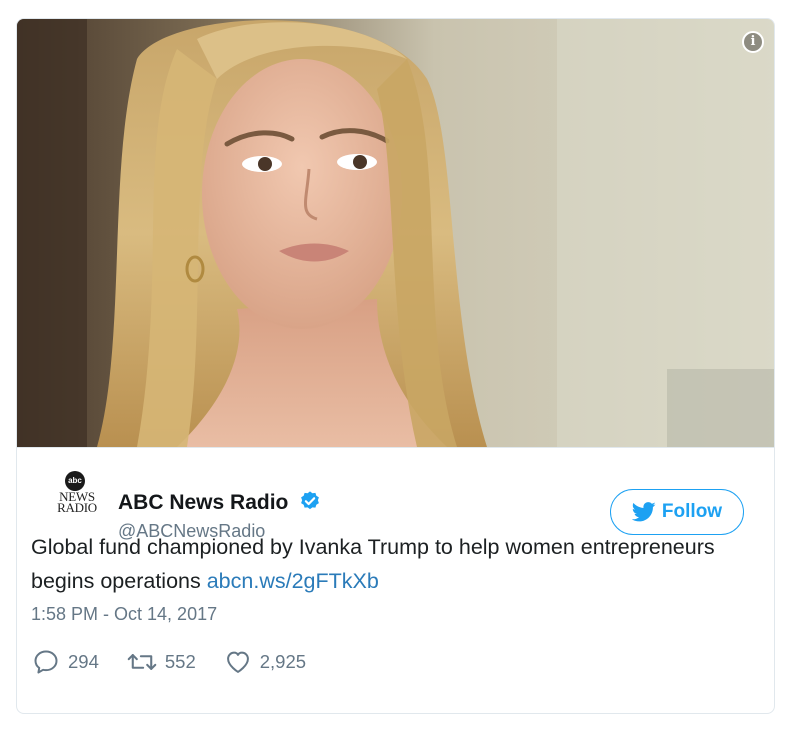 This screenshot has height=738, width=798. What do you see at coordinates (75, 481) in the screenshot?
I see `abc-logo: abc` at bounding box center [75, 481].